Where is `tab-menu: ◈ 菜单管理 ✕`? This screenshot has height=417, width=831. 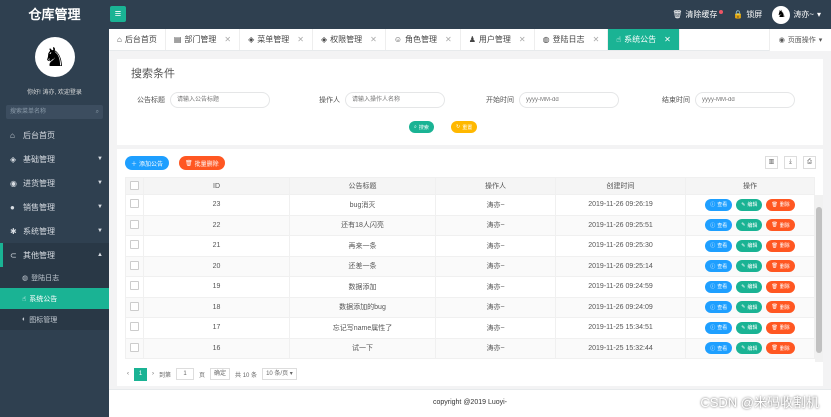 tab-menu: ◈ 菜单管理 ✕ is located at coordinates (276, 39).